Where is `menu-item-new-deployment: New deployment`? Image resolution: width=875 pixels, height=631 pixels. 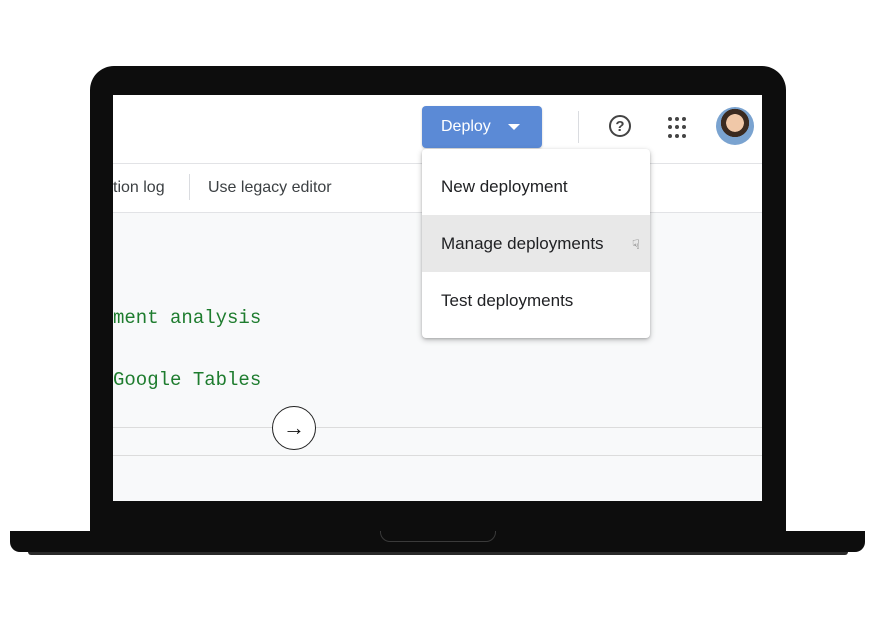
menu-item-new-deployment: New deployment is located at coordinates (536, 186).